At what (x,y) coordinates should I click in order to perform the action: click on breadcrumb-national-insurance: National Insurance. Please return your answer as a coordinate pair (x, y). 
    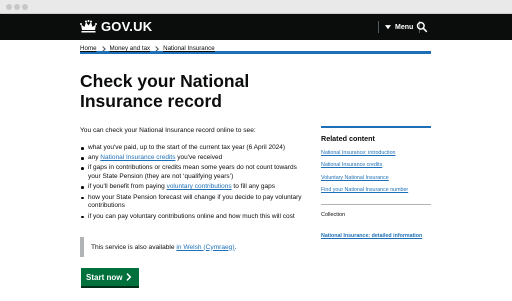
    Looking at the image, I should click on (189, 48).